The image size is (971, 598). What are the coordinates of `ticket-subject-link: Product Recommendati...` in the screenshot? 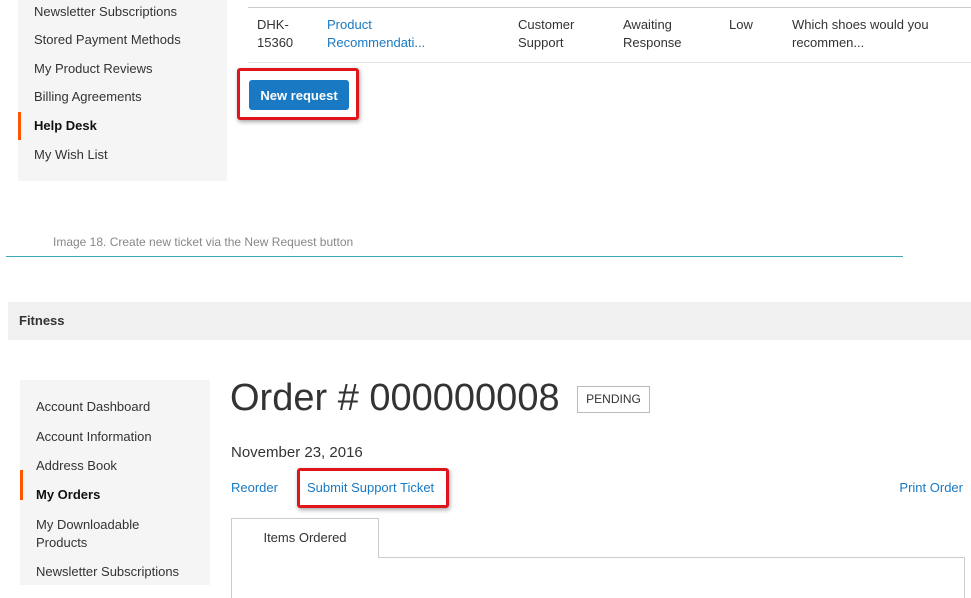 It's located at (376, 34).